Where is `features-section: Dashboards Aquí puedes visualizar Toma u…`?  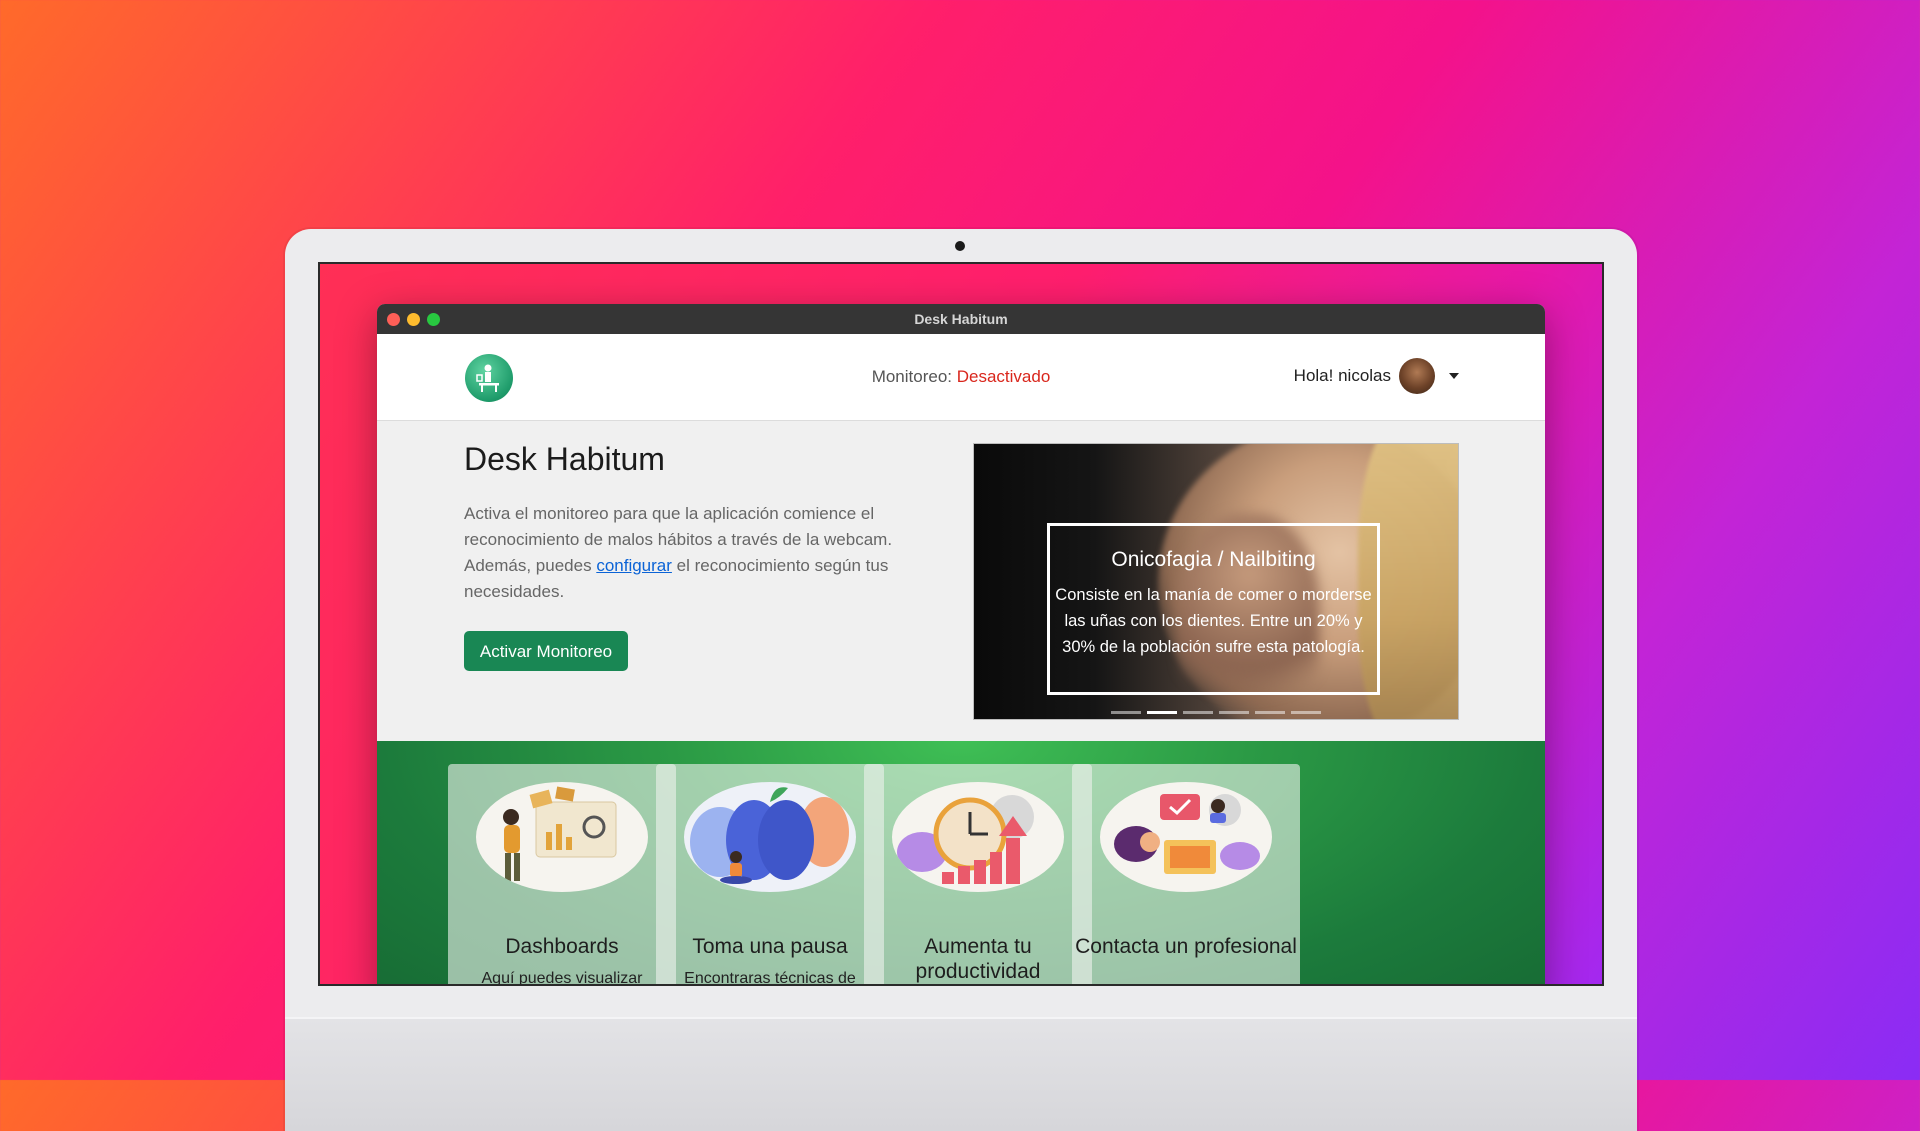
features-section: Dashboards Aquí puedes visualizar Toma u… is located at coordinates (961, 863).